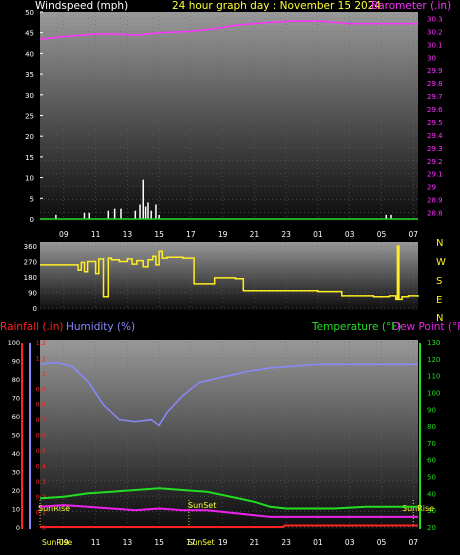 The width and height of the screenshot is (460, 555). What do you see at coordinates (16, 491) in the screenshot?
I see `humidity-tick-label: 20` at bounding box center [16, 491].